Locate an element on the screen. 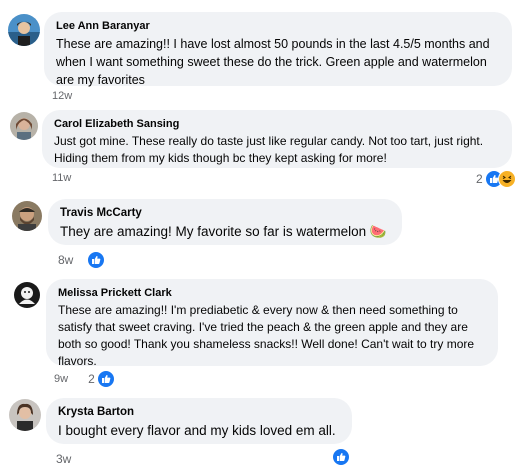  comment-timestamp: 9w is located at coordinates (61, 379).